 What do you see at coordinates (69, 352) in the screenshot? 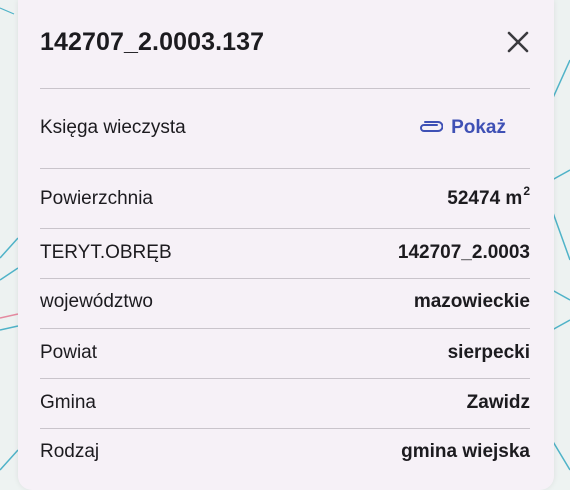
I see `attribute-label: Powiat` at bounding box center [69, 352].